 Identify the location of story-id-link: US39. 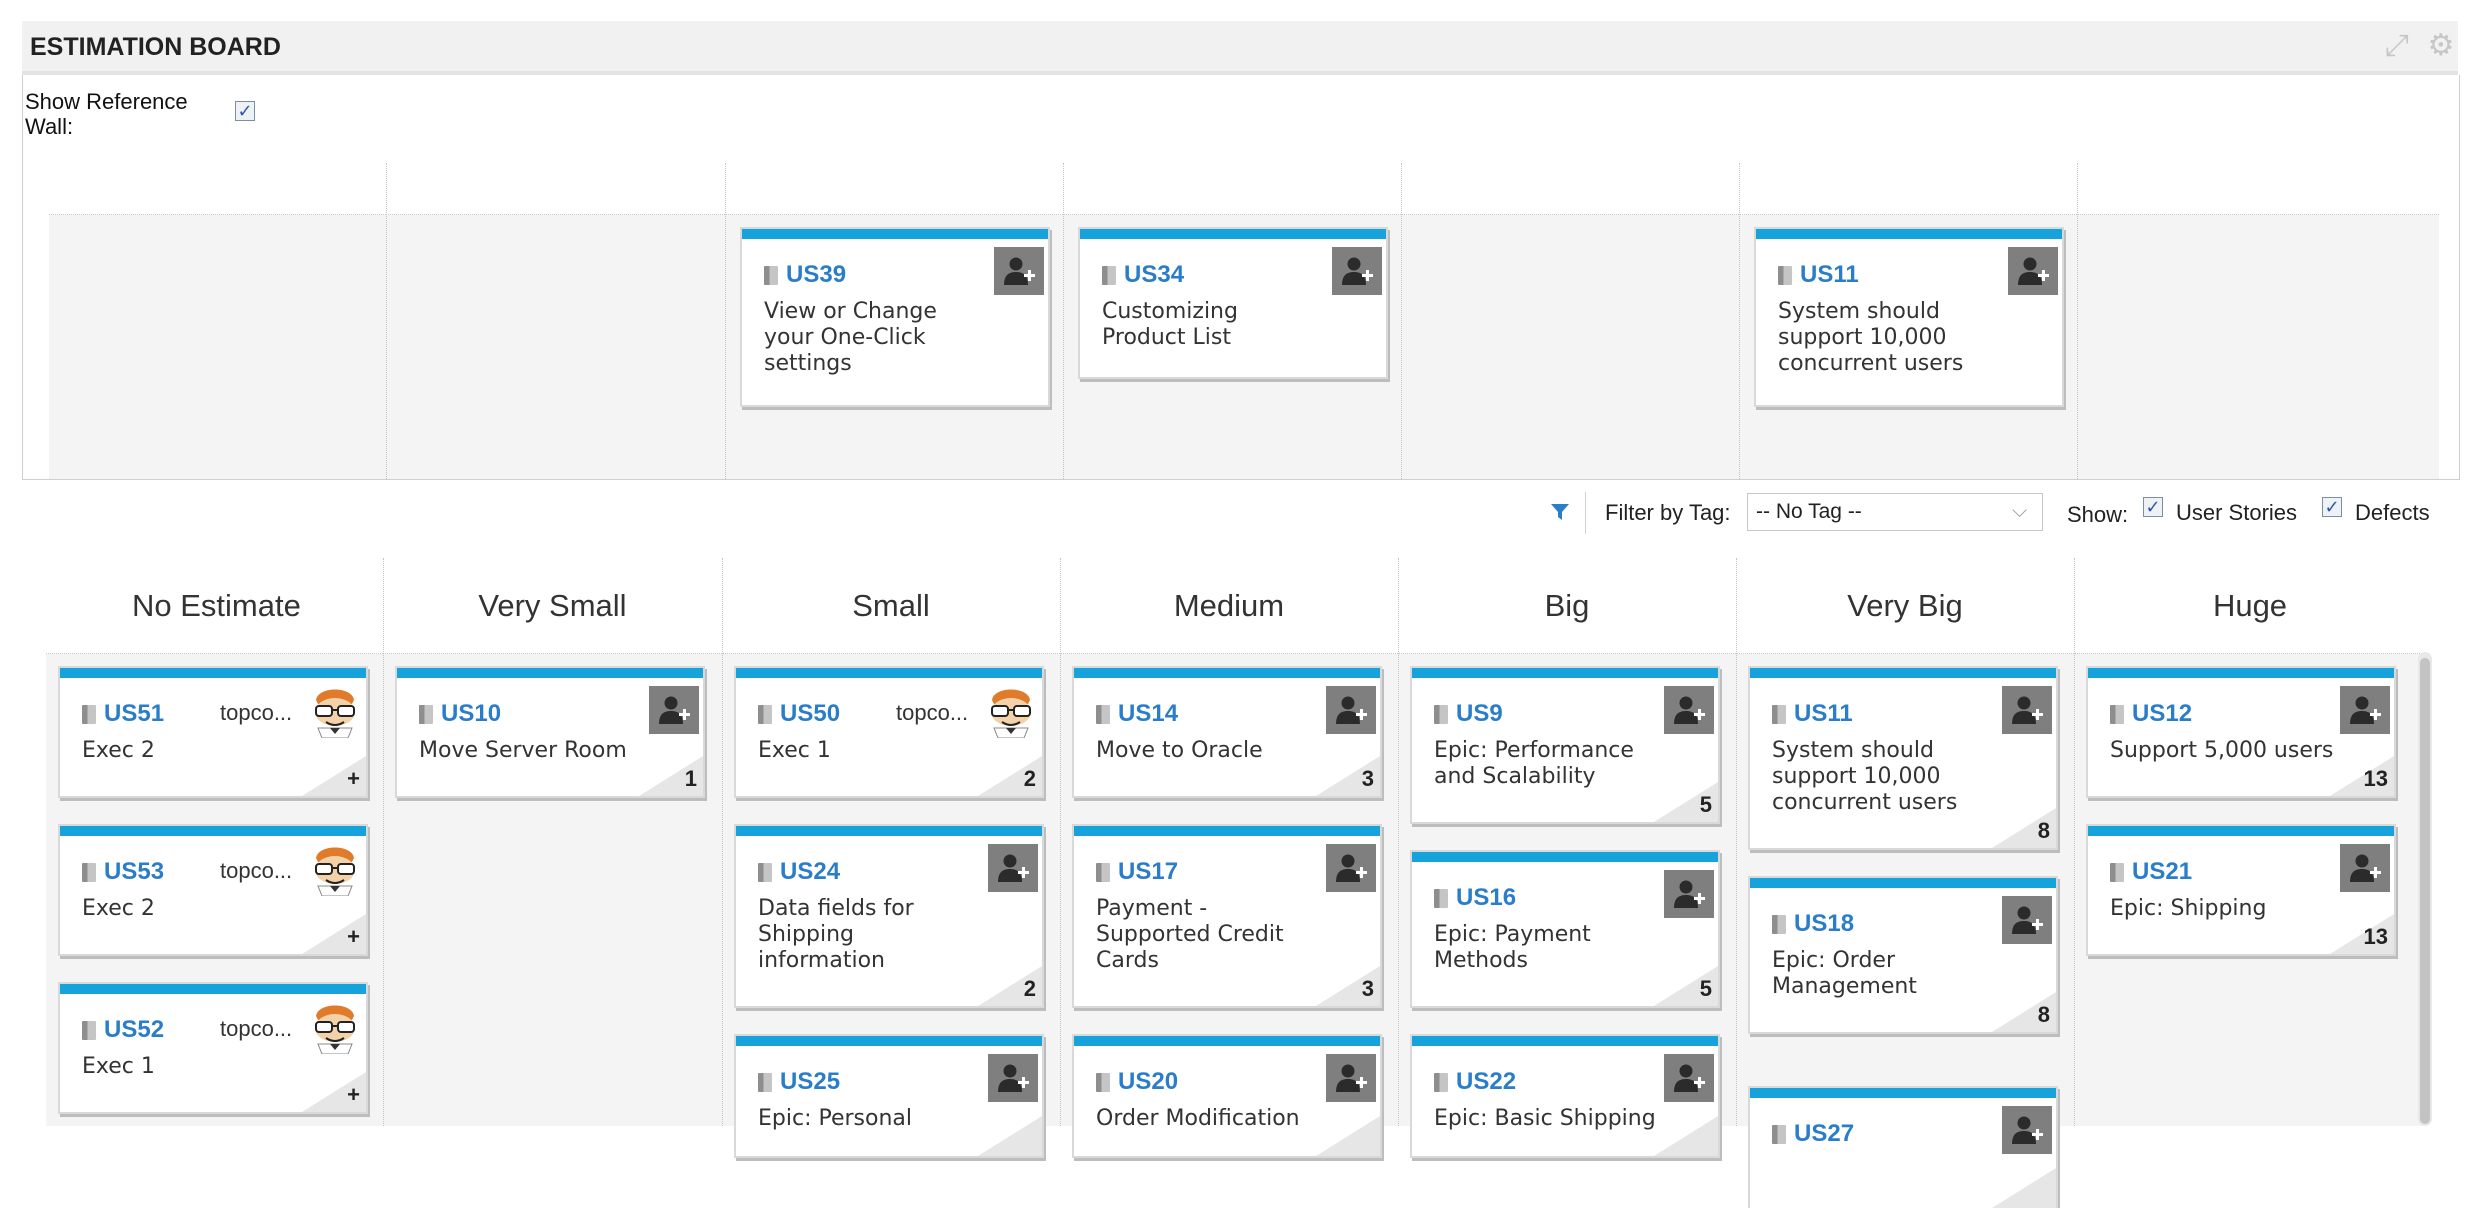
(805, 275).